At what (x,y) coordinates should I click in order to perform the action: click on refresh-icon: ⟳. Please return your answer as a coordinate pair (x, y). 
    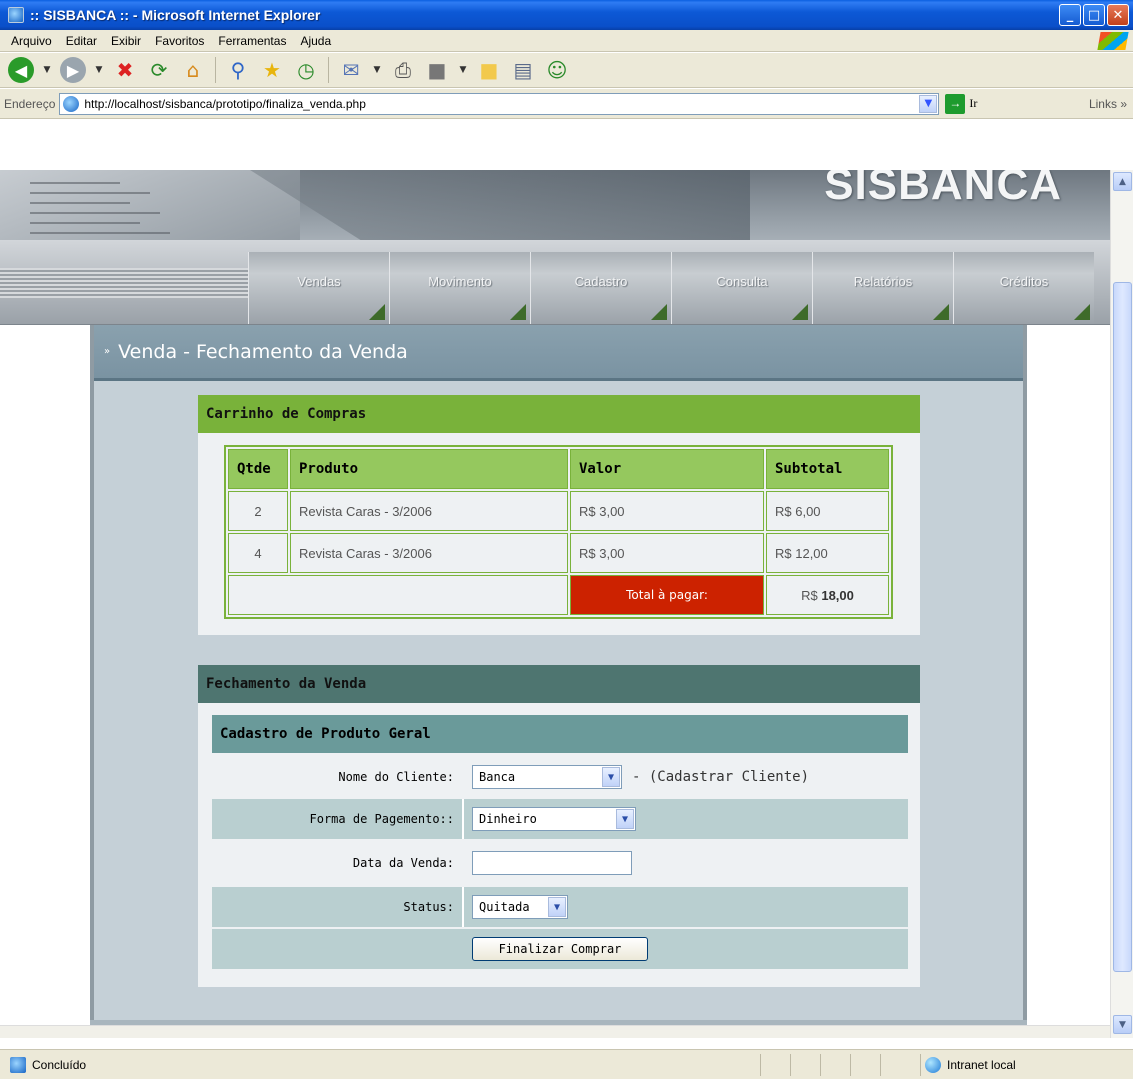
    Looking at the image, I should click on (159, 70).